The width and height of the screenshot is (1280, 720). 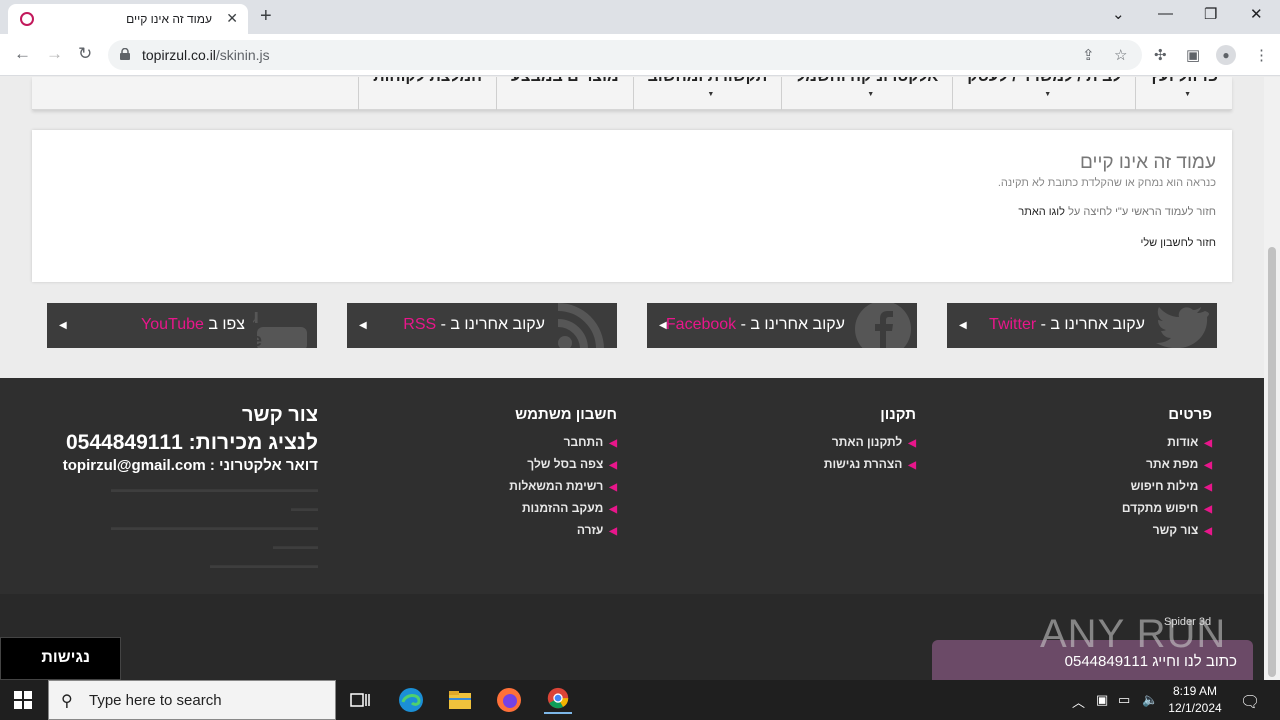 What do you see at coordinates (1272, 462) in the screenshot?
I see `scrollbar-thumb` at bounding box center [1272, 462].